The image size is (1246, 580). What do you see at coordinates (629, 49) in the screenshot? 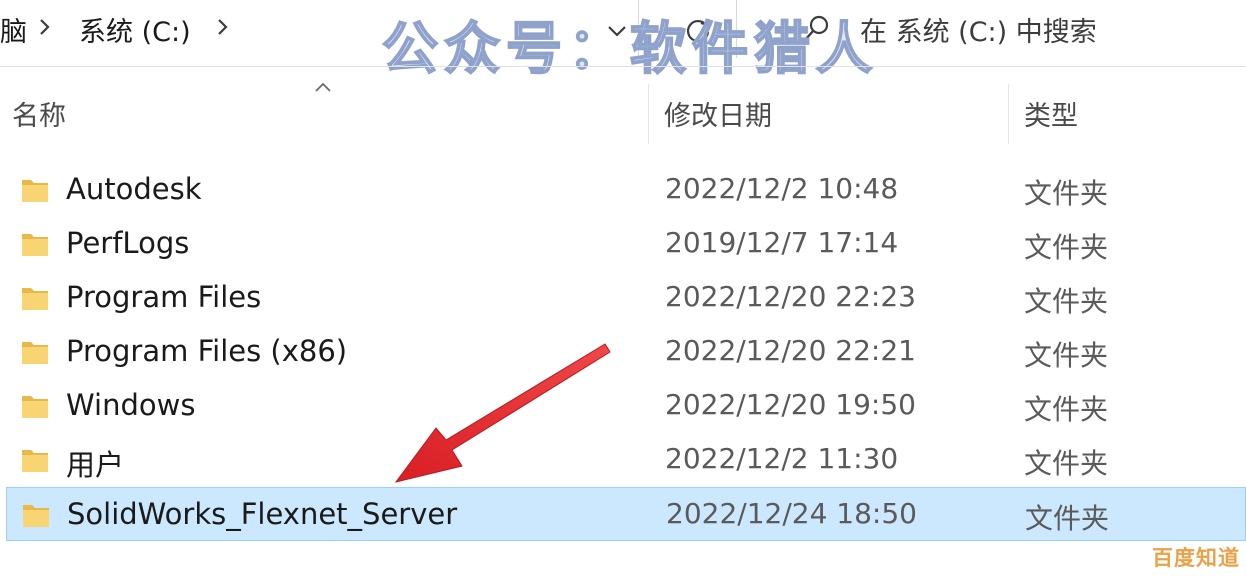
I see `watermark: 公众号：软件猎人` at bounding box center [629, 49].